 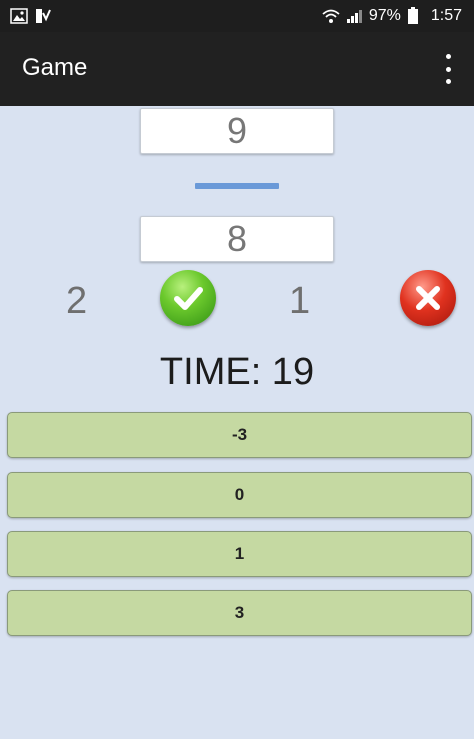 What do you see at coordinates (237, 16) in the screenshot?
I see `status-bar: 97% 1:57` at bounding box center [237, 16].